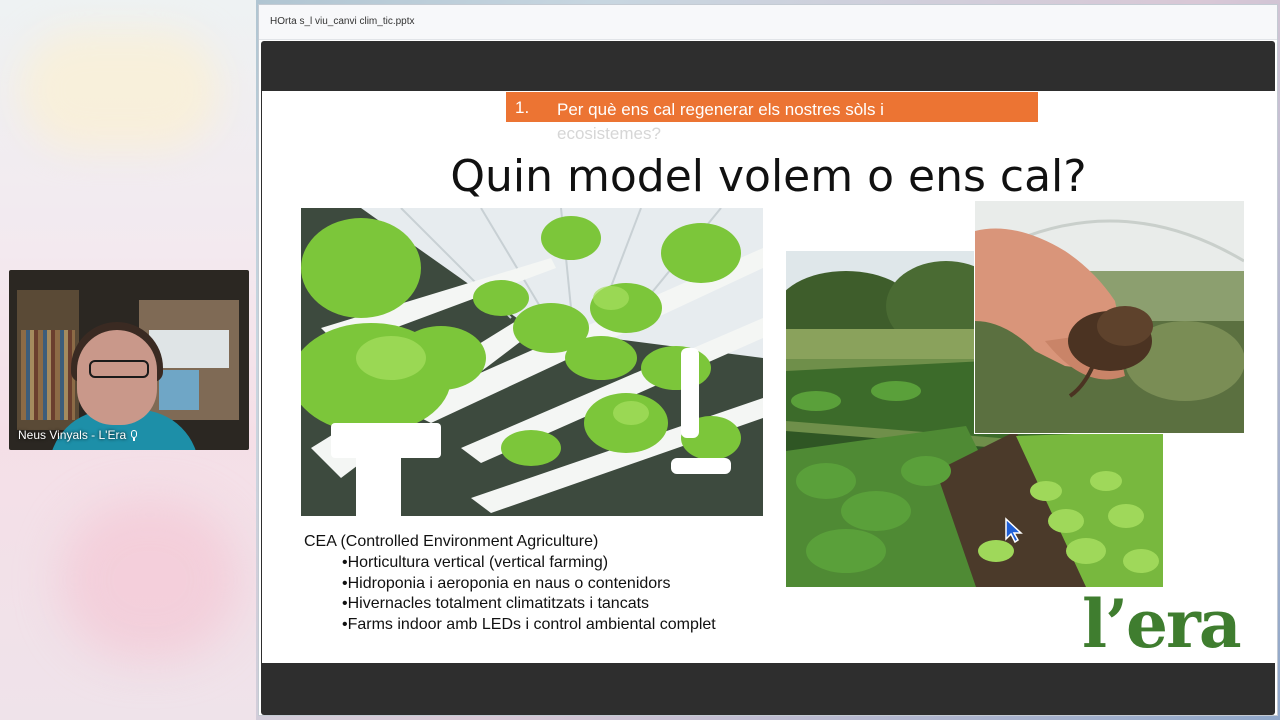 The image size is (1280, 720). Describe the element at coordinates (1162, 624) in the screenshot. I see `lera-logo: l’era` at that location.